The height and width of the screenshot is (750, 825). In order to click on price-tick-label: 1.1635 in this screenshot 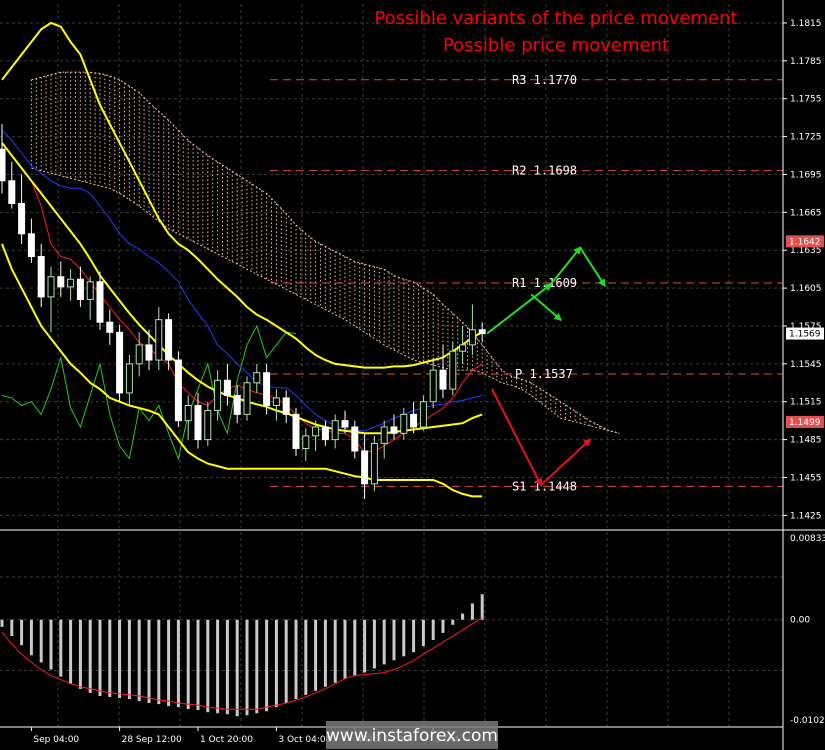, I will do `click(806, 251)`.